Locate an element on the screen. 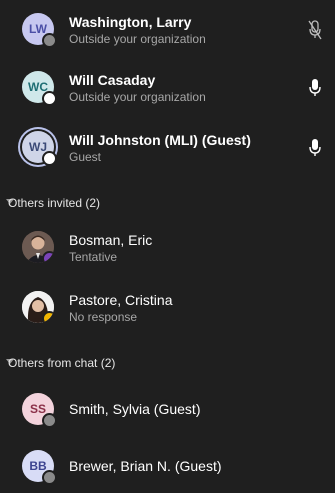 The image size is (335, 493). mic-muted-icon is located at coordinates (315, 30).